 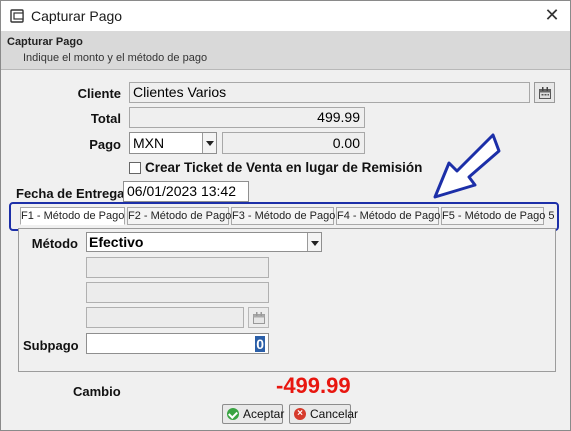 I want to click on cliente-lookup-button, so click(x=544, y=92).